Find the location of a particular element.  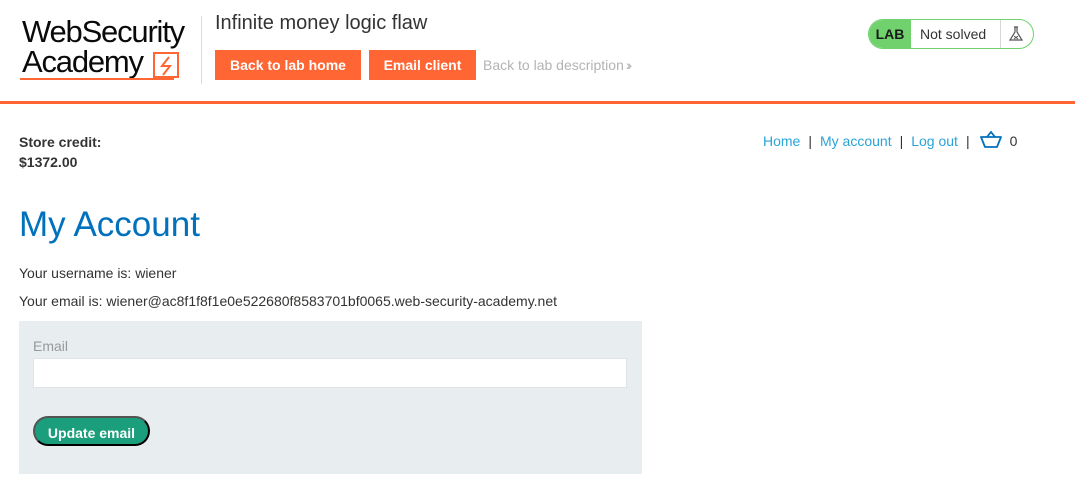

logo-line2: Academy is located at coordinates (83, 61).